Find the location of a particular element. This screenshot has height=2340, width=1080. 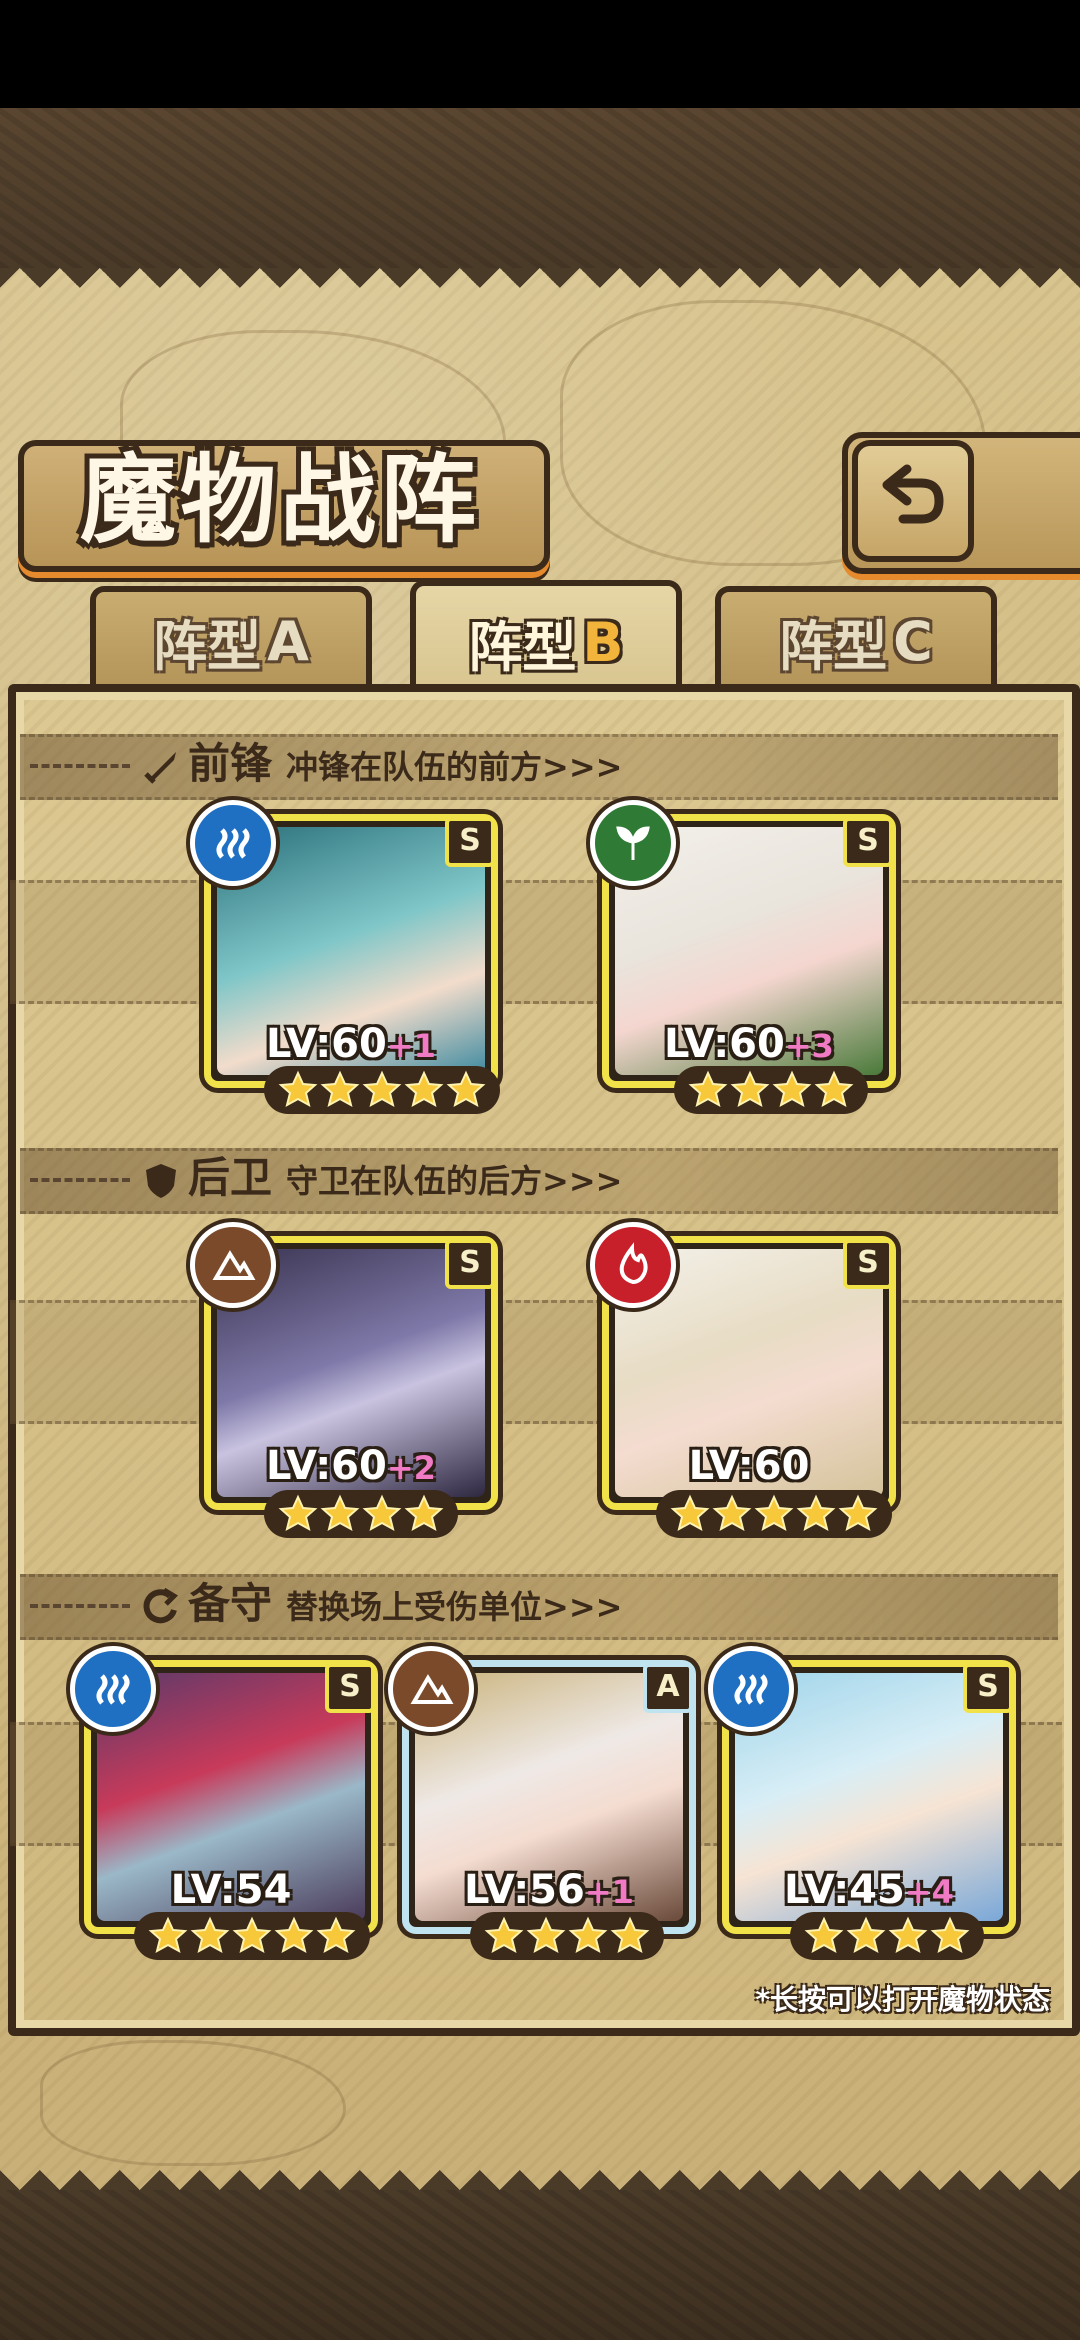

bottom-border-band is located at coordinates (540, 2265).